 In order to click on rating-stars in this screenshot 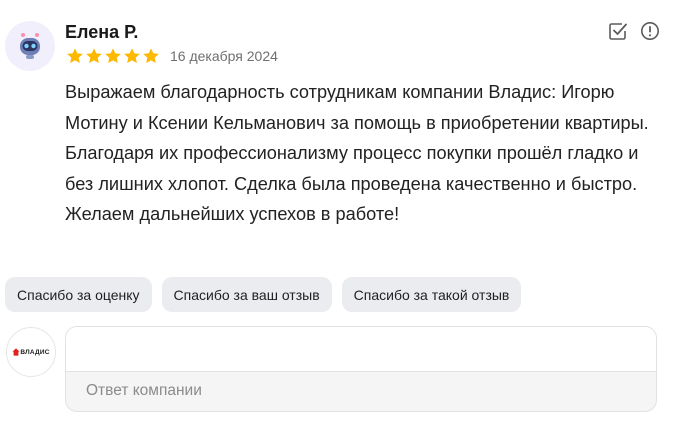, I will do `click(113, 56)`.